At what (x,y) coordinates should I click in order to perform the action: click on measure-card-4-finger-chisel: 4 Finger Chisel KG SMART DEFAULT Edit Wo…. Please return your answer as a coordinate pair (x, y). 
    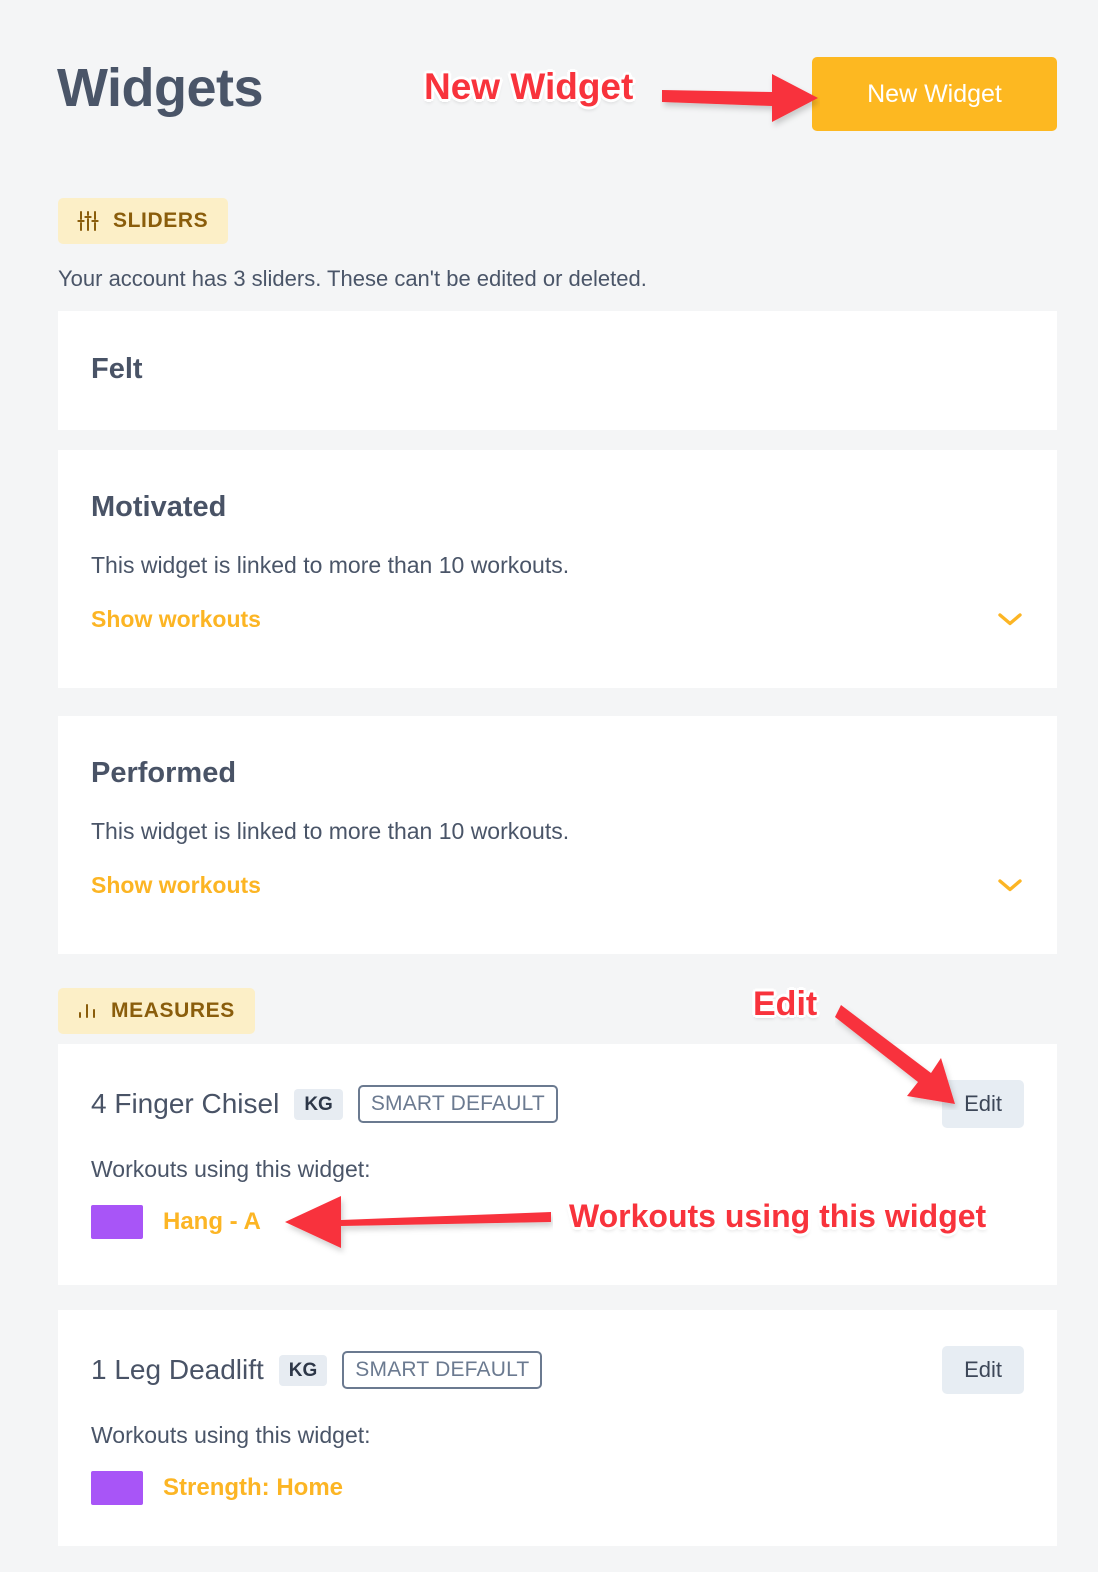
    Looking at the image, I should click on (557, 1164).